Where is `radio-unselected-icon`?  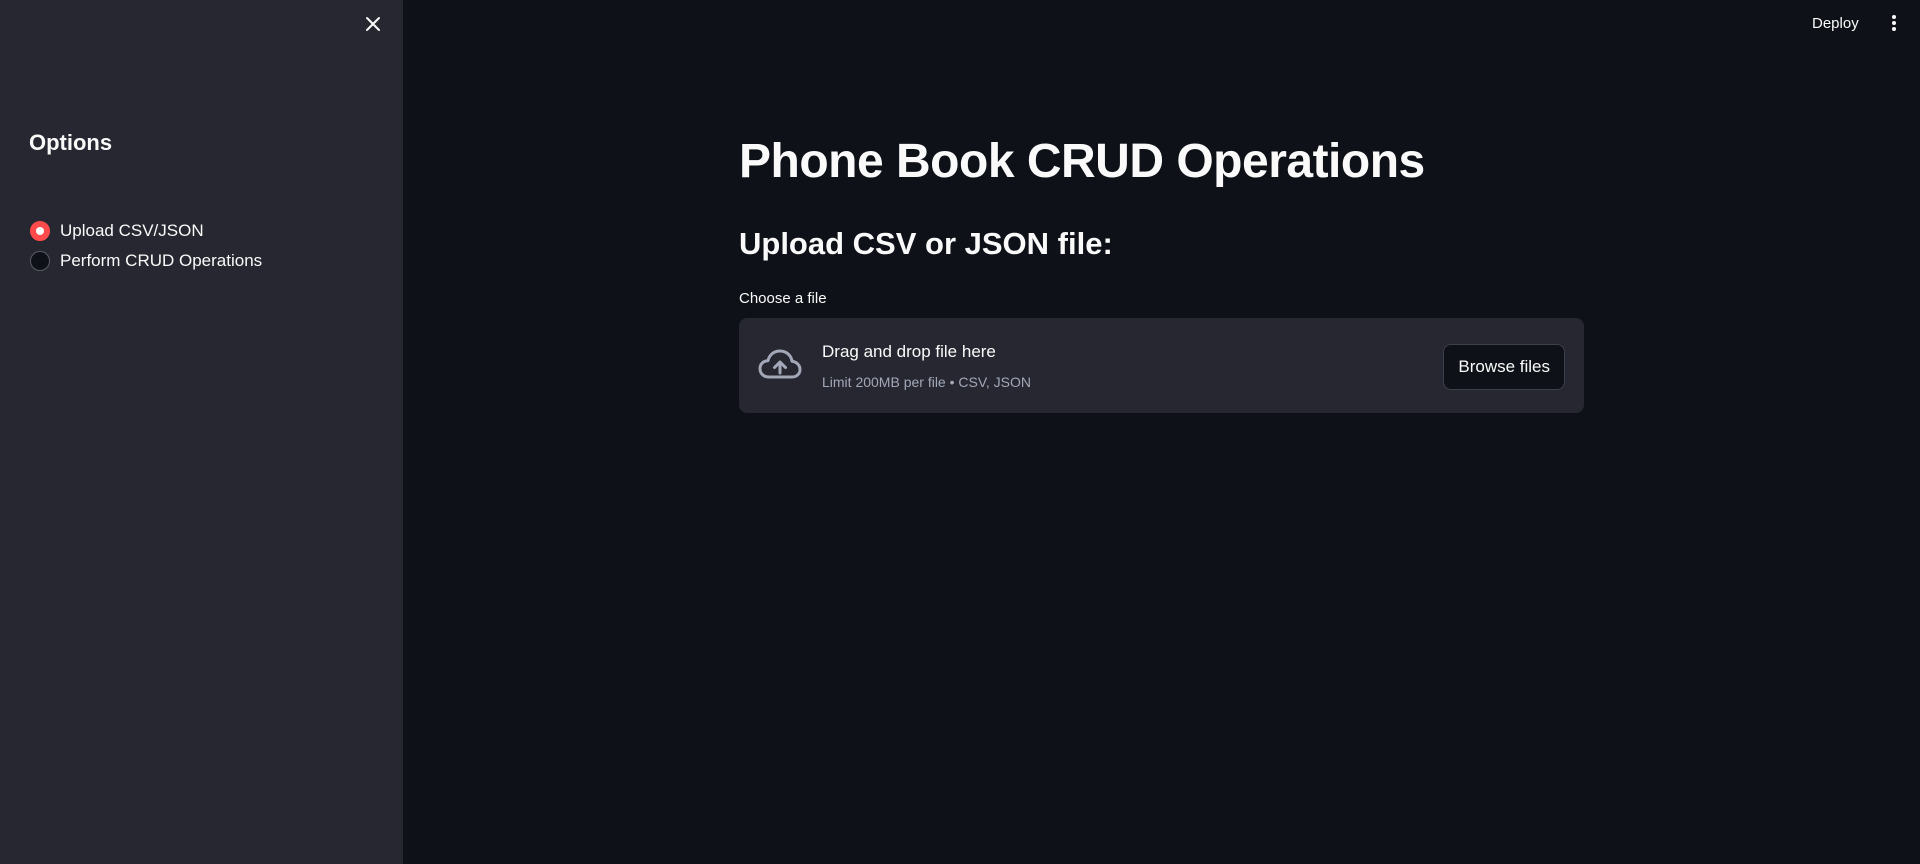 radio-unselected-icon is located at coordinates (40, 261).